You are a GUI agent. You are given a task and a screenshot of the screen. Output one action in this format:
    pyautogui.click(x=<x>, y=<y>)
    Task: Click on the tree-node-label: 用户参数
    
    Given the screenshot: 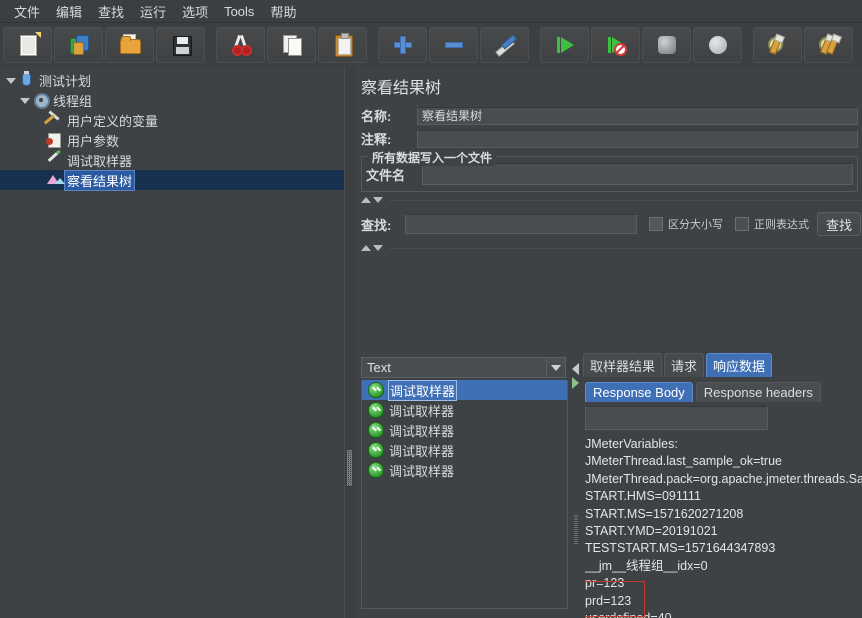 What is the action you would take?
    pyautogui.click(x=93, y=141)
    